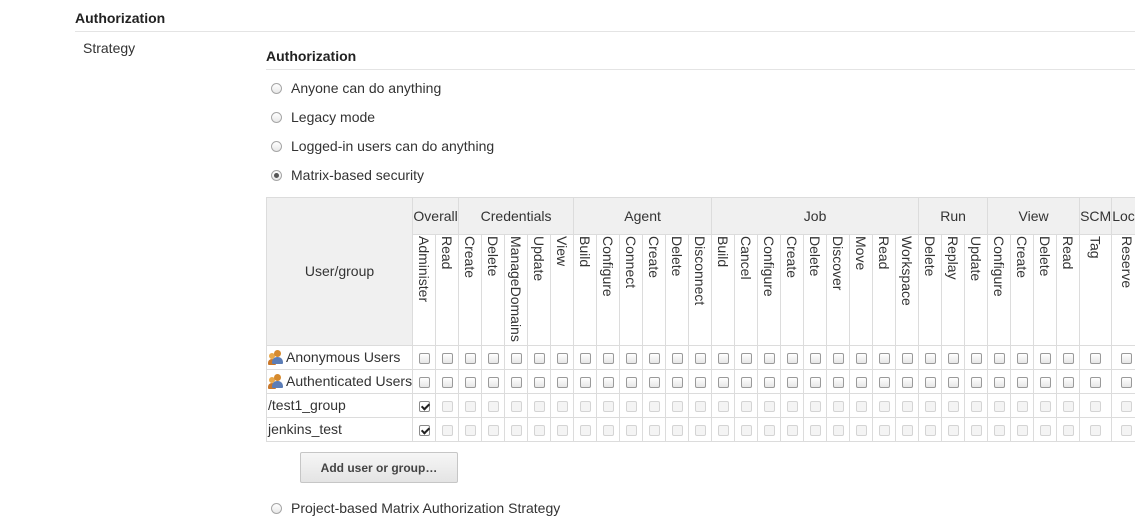 This screenshot has width=1135, height=517. I want to click on radio-logged-in-users: Logged-in users can do anything, so click(382, 146).